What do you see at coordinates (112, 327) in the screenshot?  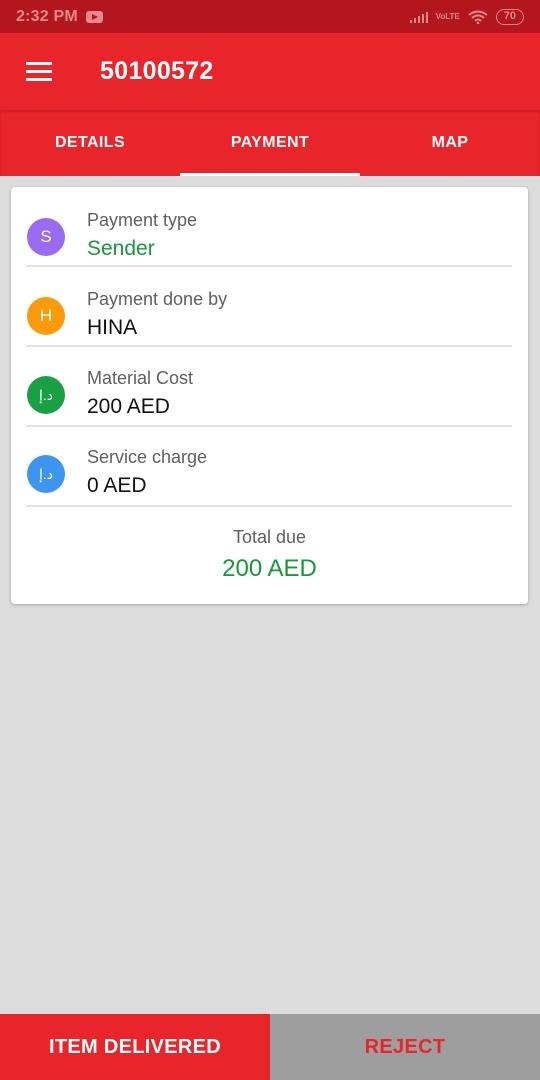 I see `payment-done-by-value: HINA` at bounding box center [112, 327].